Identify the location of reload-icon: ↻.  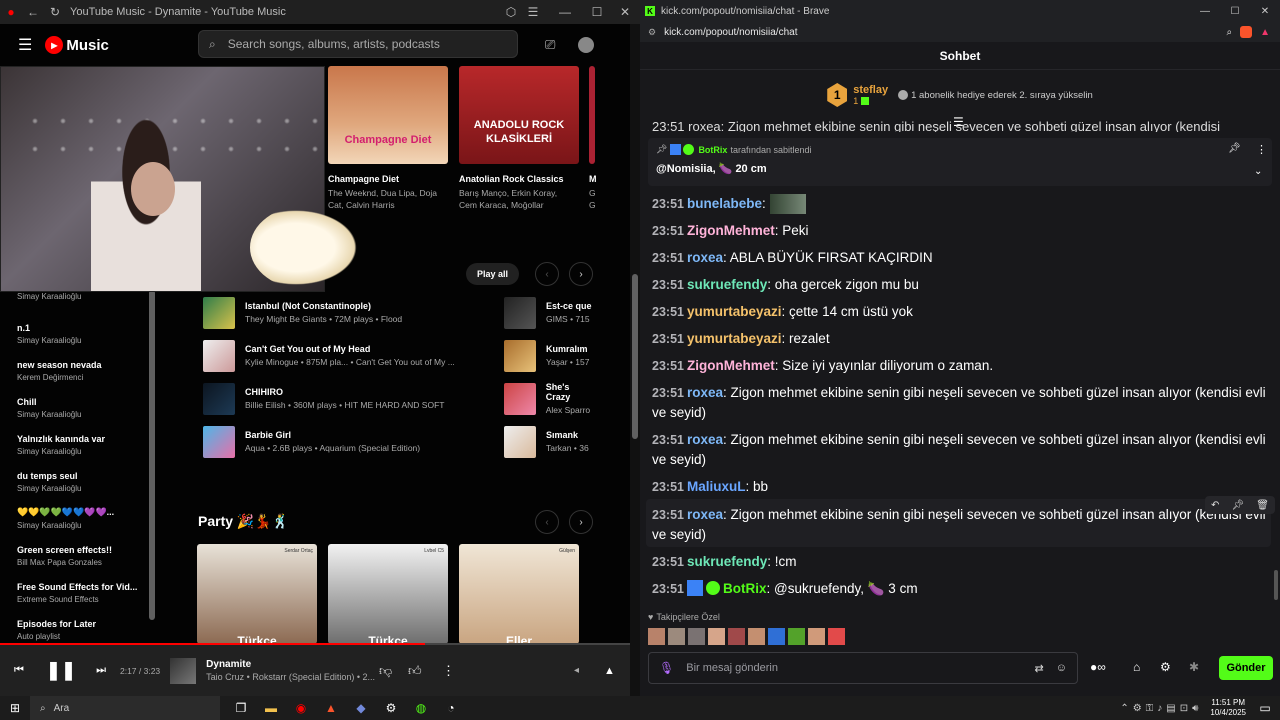
(55, 12).